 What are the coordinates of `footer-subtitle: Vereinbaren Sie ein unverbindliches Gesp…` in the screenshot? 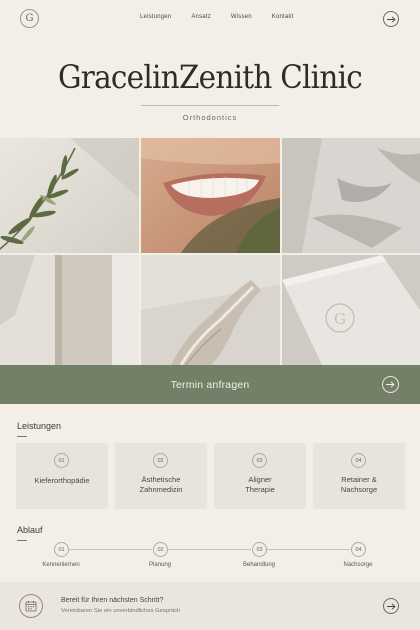 It's located at (121, 611).